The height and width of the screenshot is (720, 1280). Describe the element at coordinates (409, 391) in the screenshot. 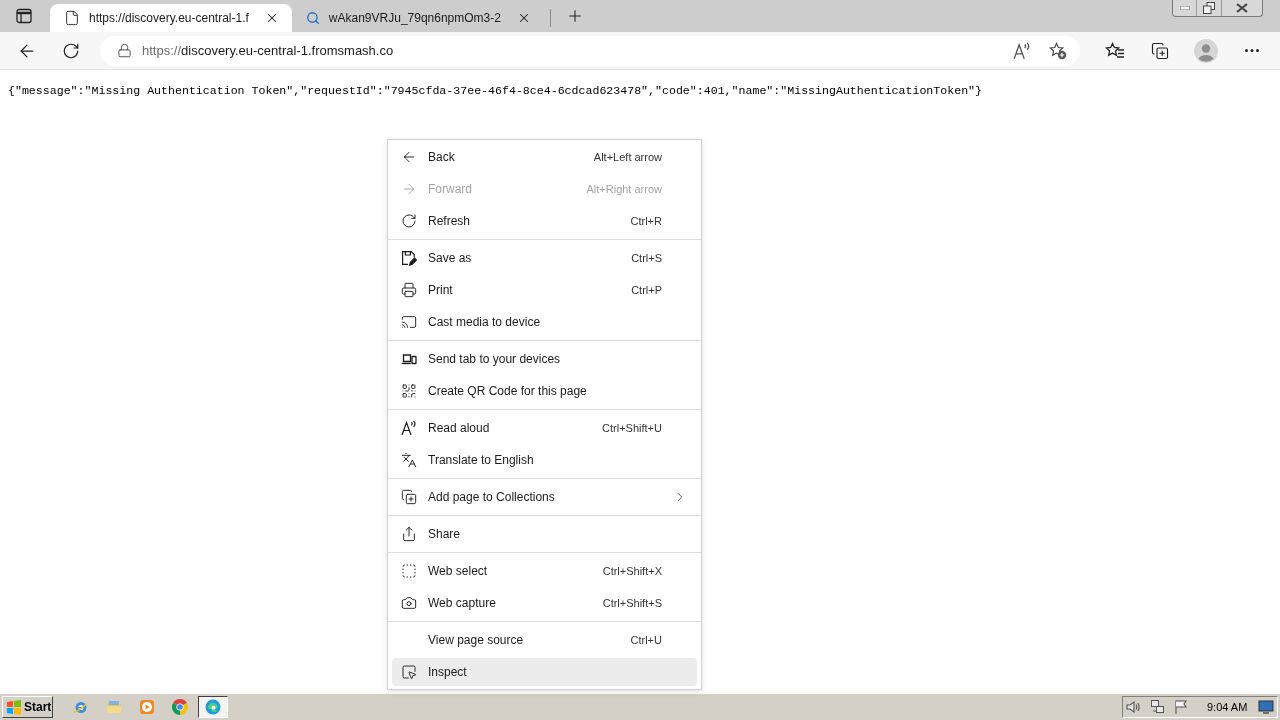

I see `qr-code-icon` at that location.